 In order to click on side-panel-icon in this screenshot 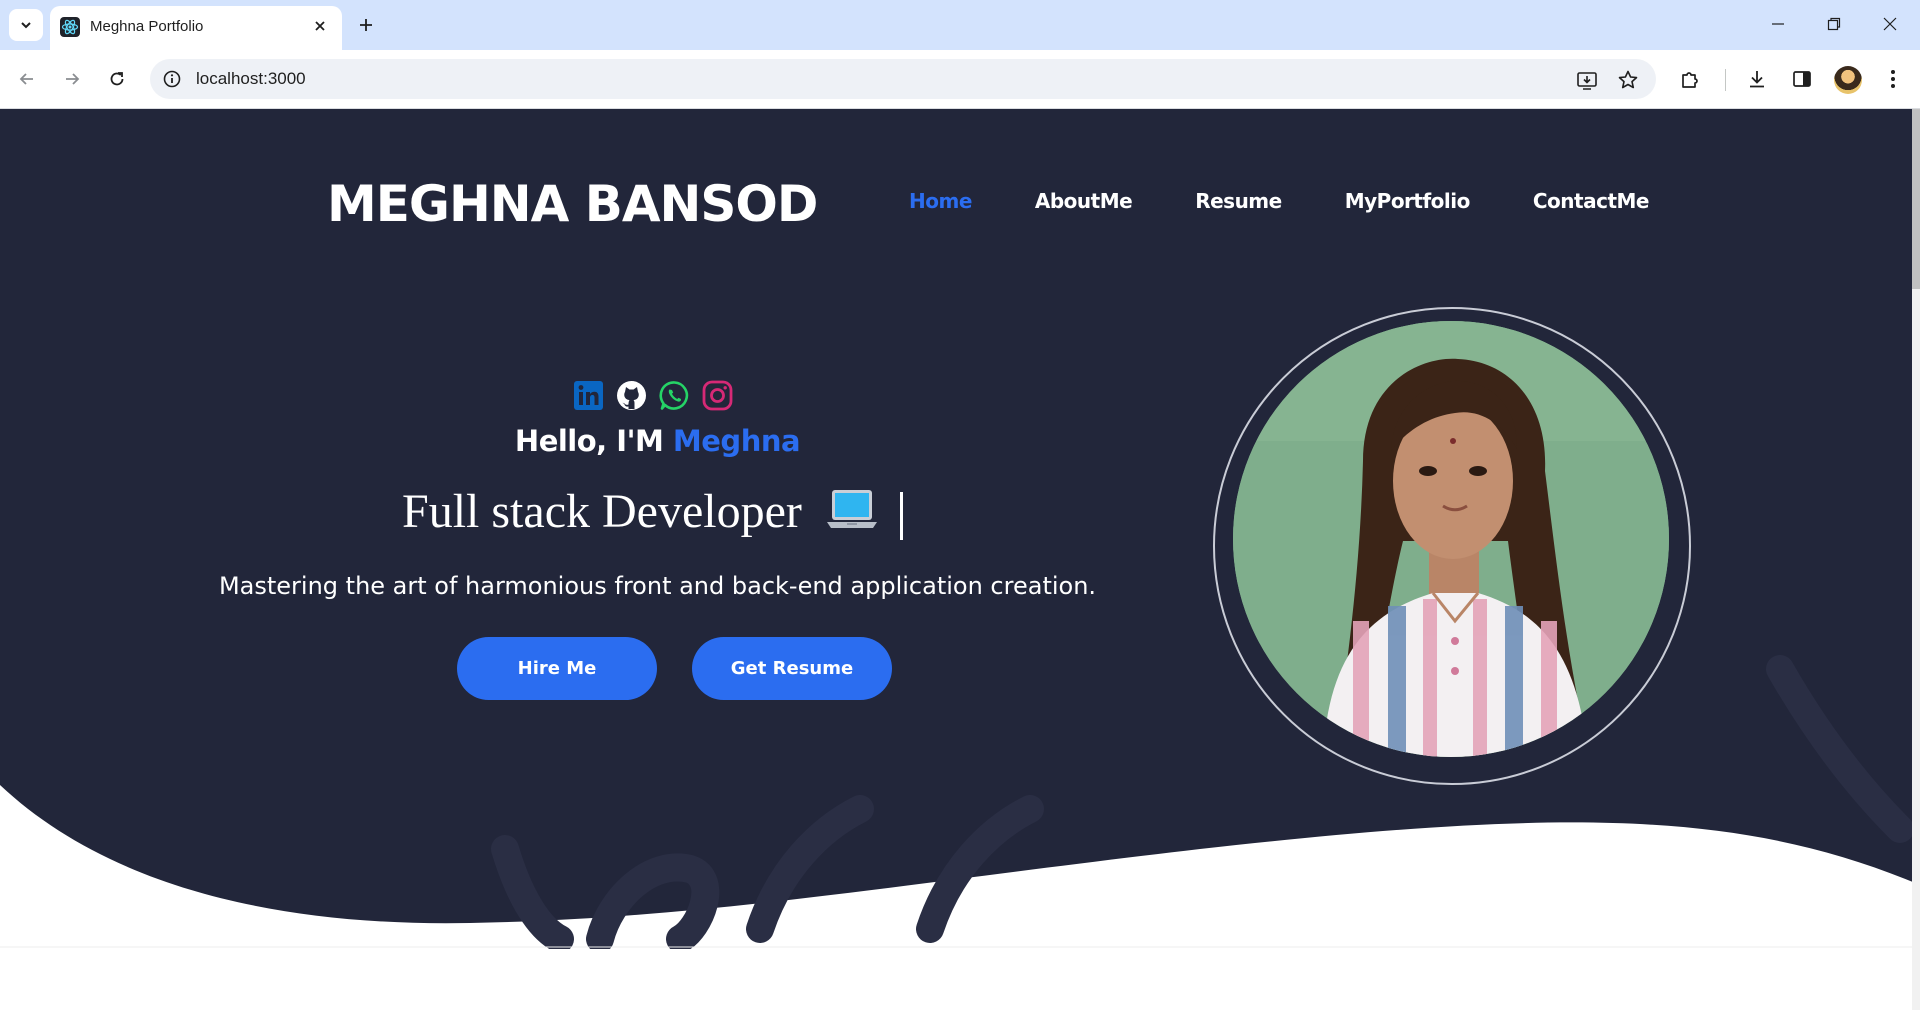, I will do `click(1802, 79)`.